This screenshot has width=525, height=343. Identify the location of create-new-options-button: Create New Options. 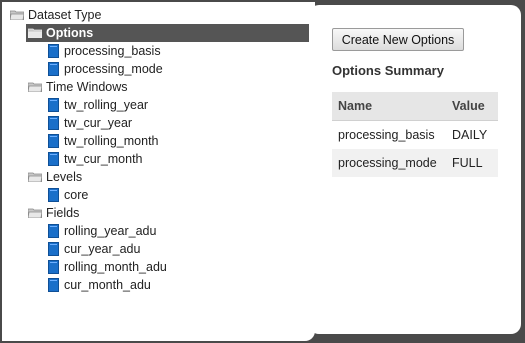
(398, 39).